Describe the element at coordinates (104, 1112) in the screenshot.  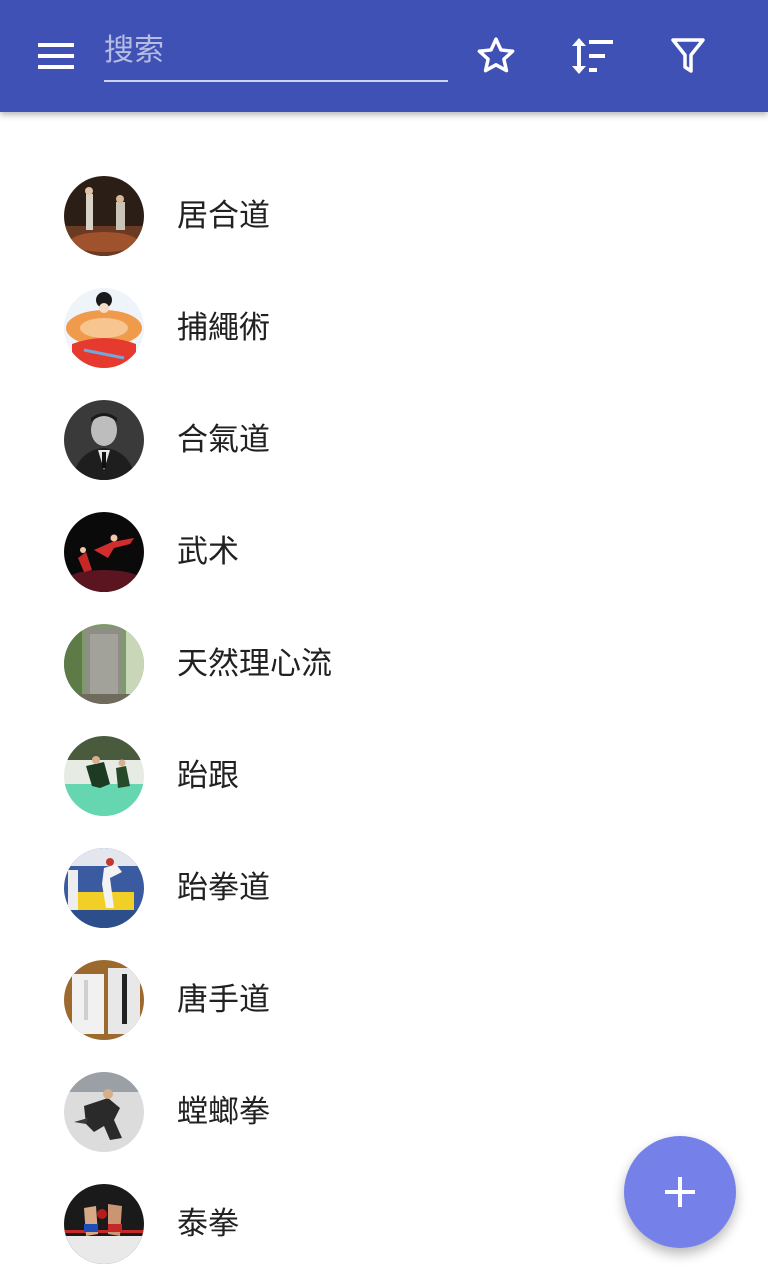
I see `mantis-boxing-thumbnail` at that location.